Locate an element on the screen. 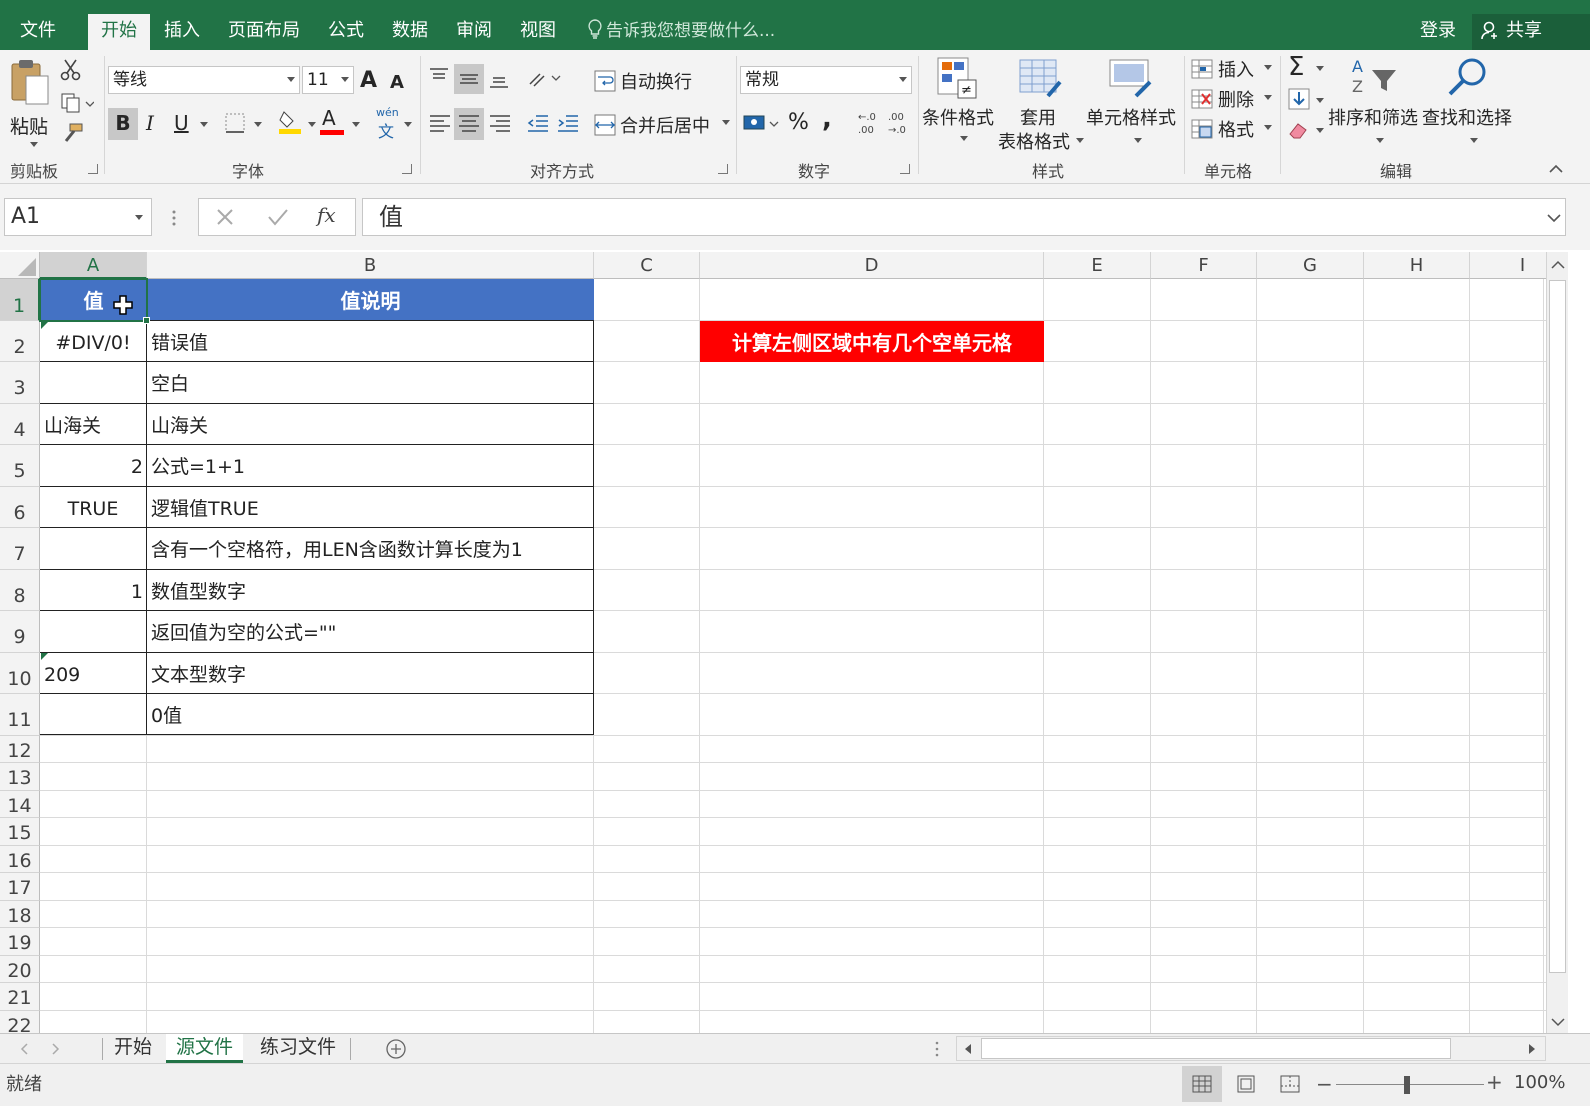  bold-button: B is located at coordinates (123, 124).